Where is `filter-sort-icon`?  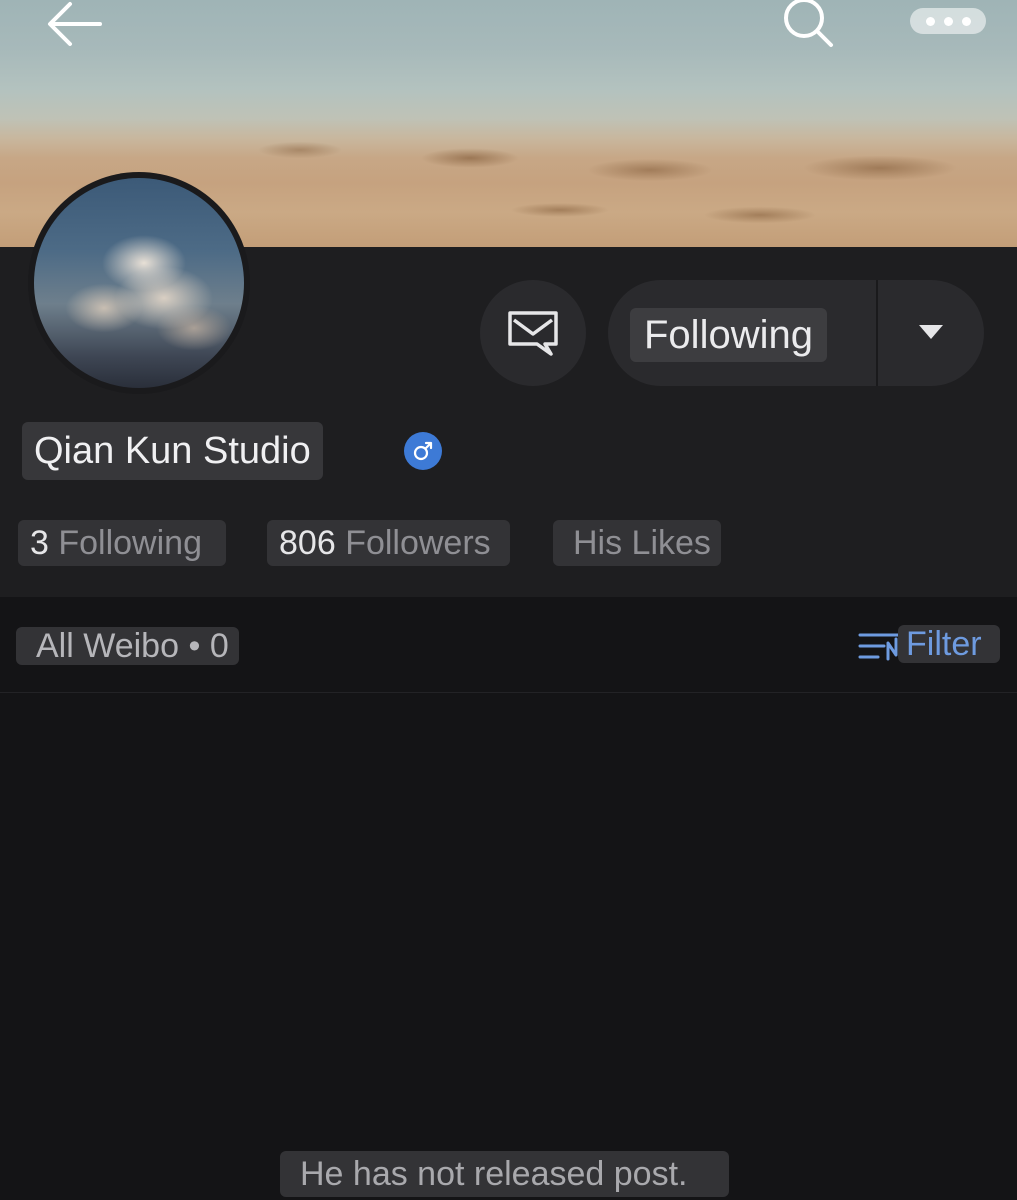 filter-sort-icon is located at coordinates (879, 646).